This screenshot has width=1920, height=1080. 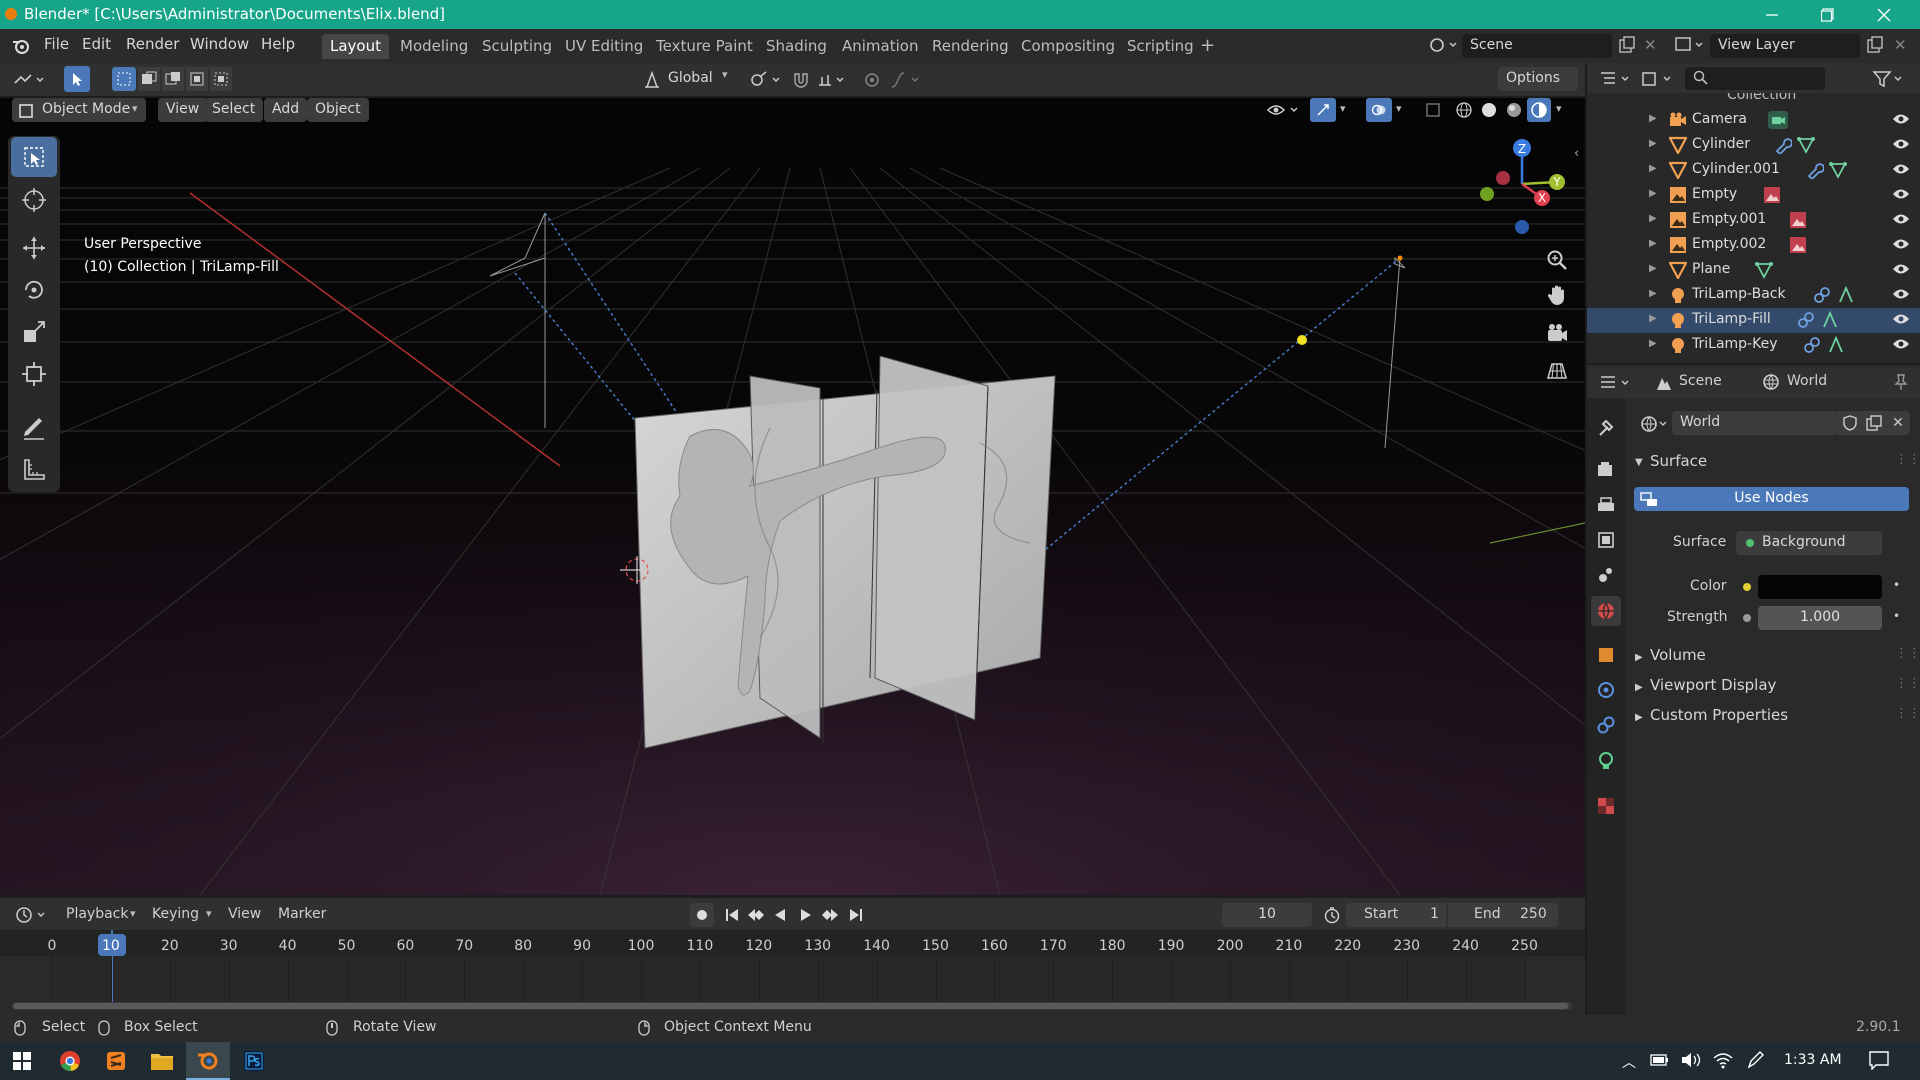 I want to click on editor-type-icon, so click(x=30, y=80).